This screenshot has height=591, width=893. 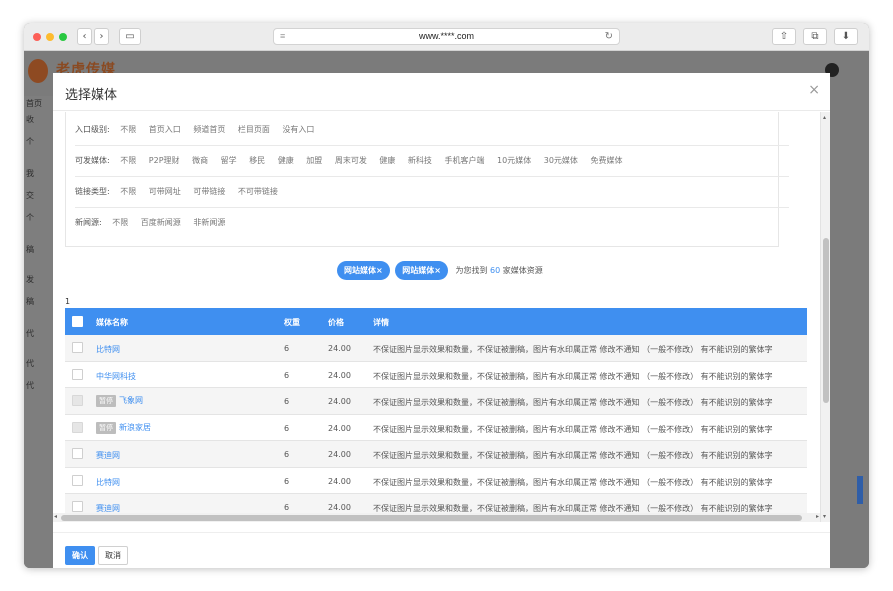 I want to click on close-window-button, so click(x=37, y=37).